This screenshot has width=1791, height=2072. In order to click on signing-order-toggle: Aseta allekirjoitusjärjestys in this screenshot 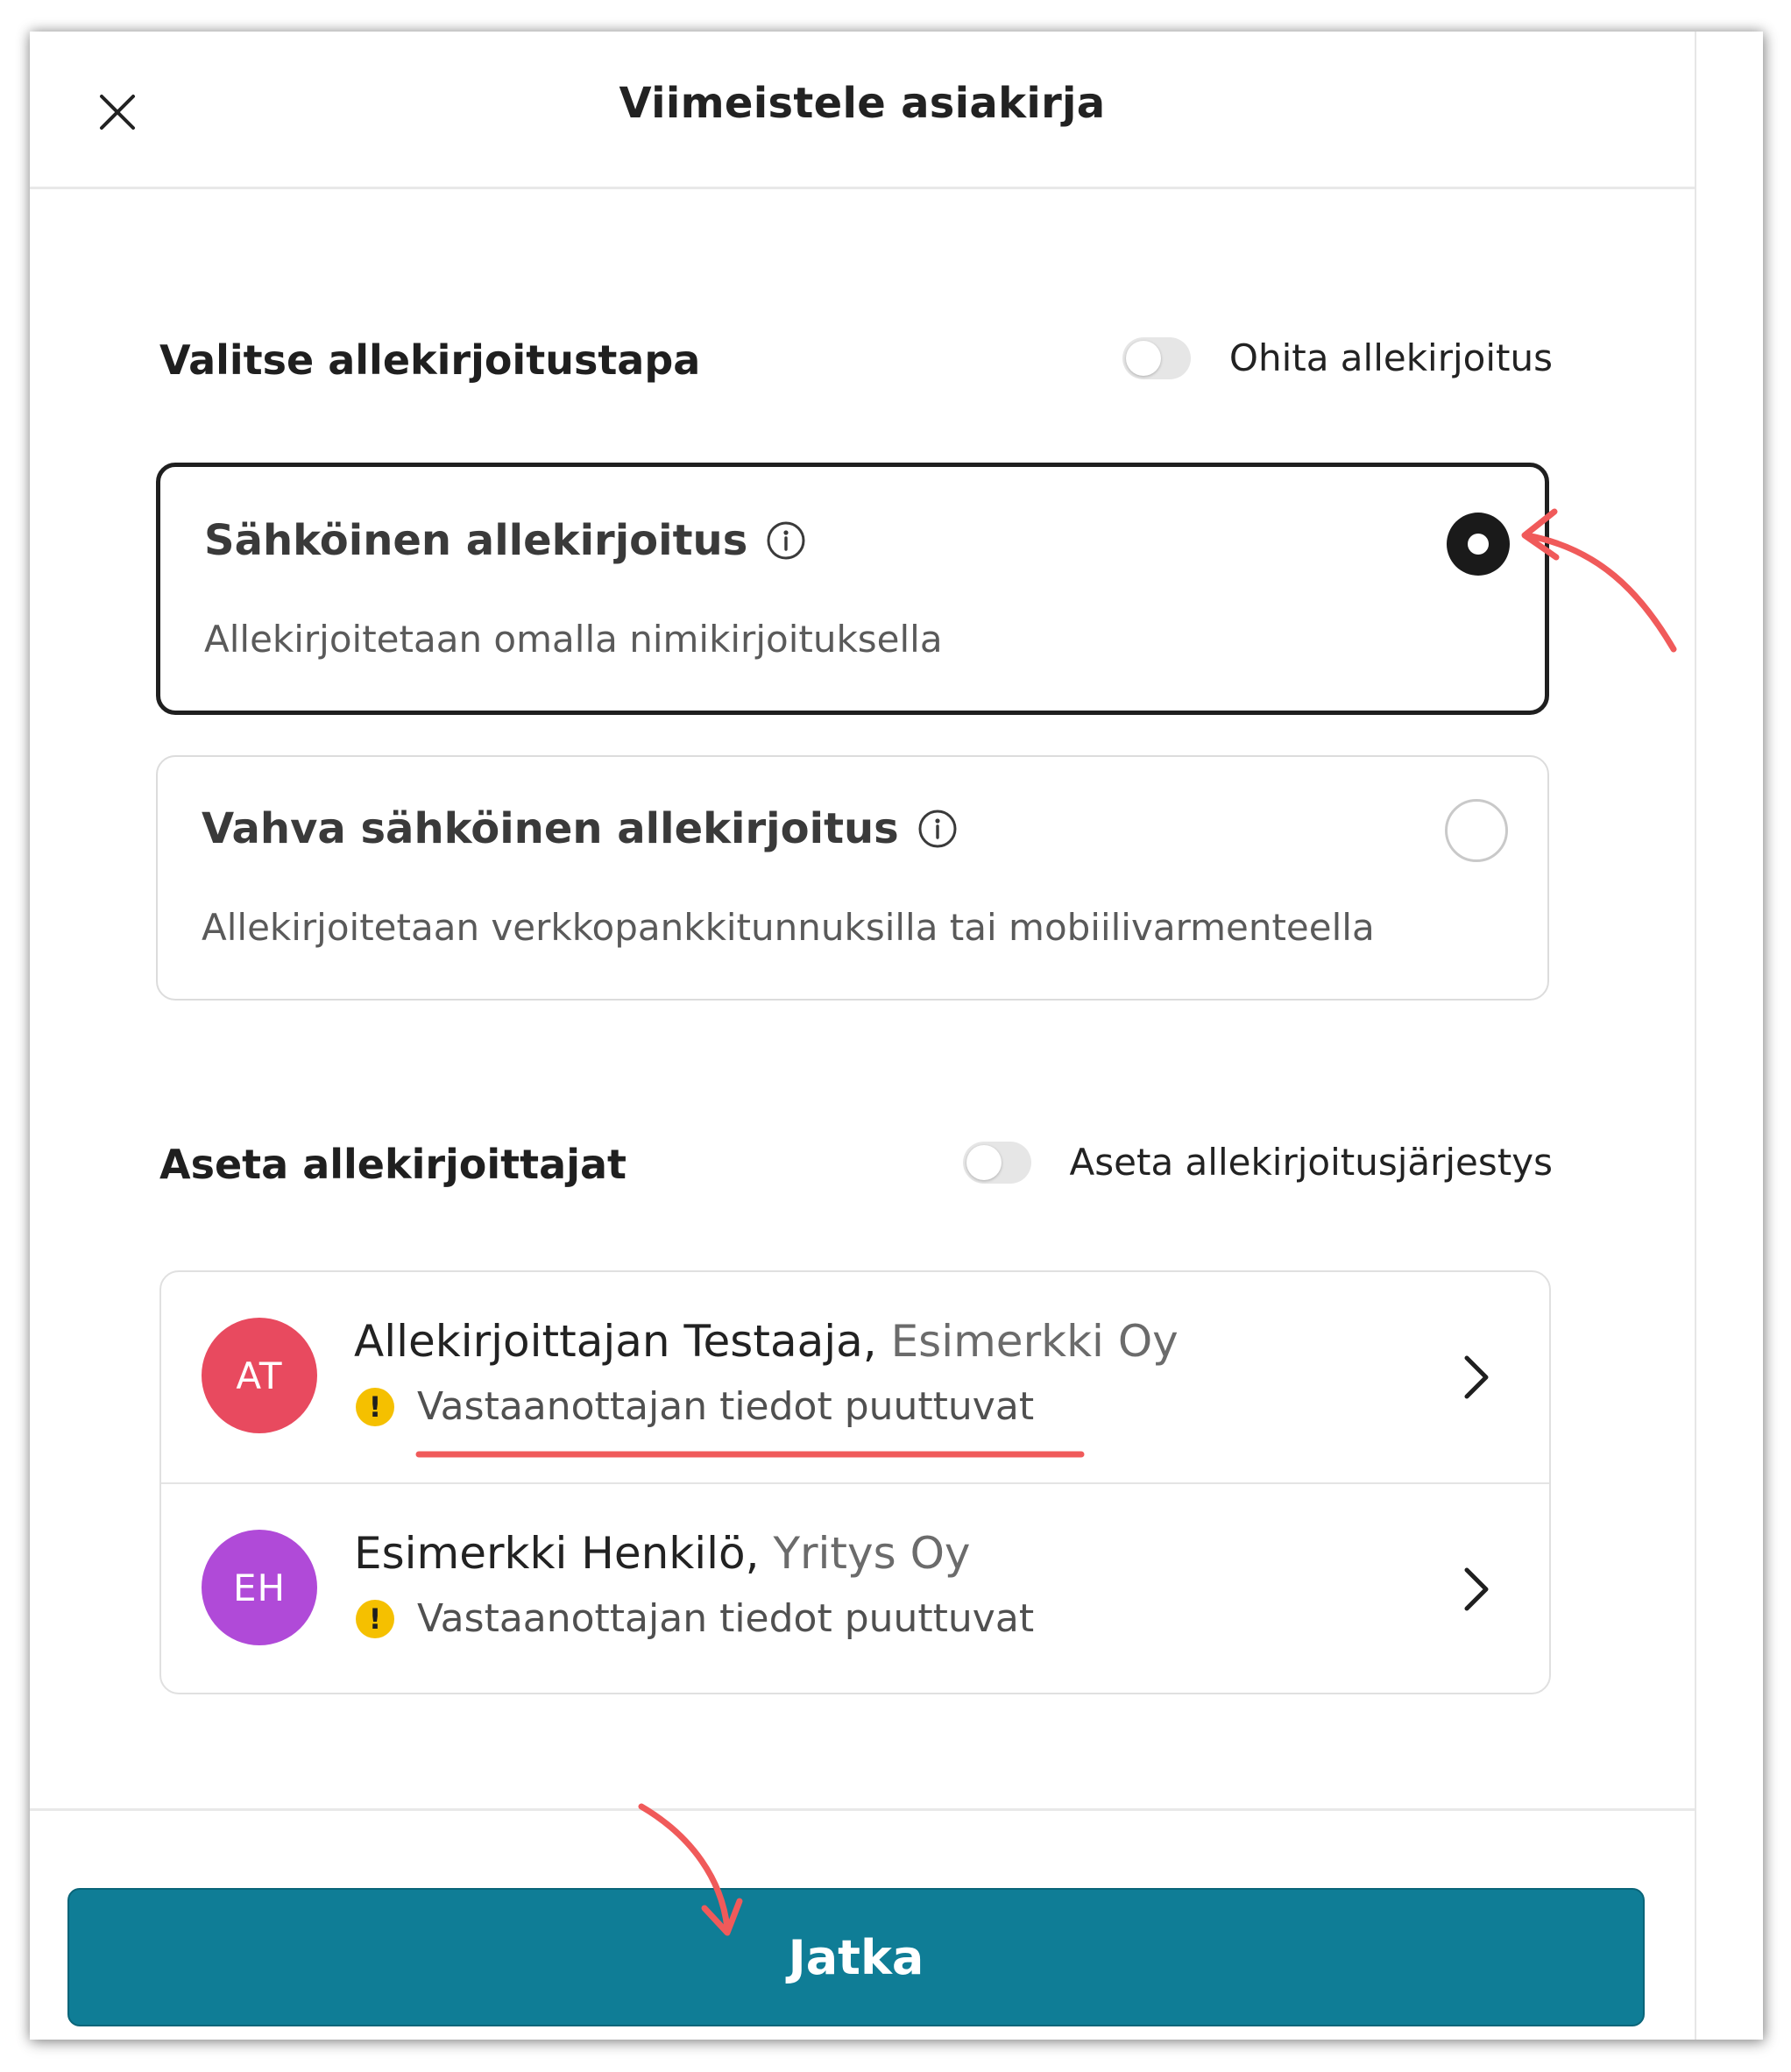, I will do `click(1257, 1162)`.